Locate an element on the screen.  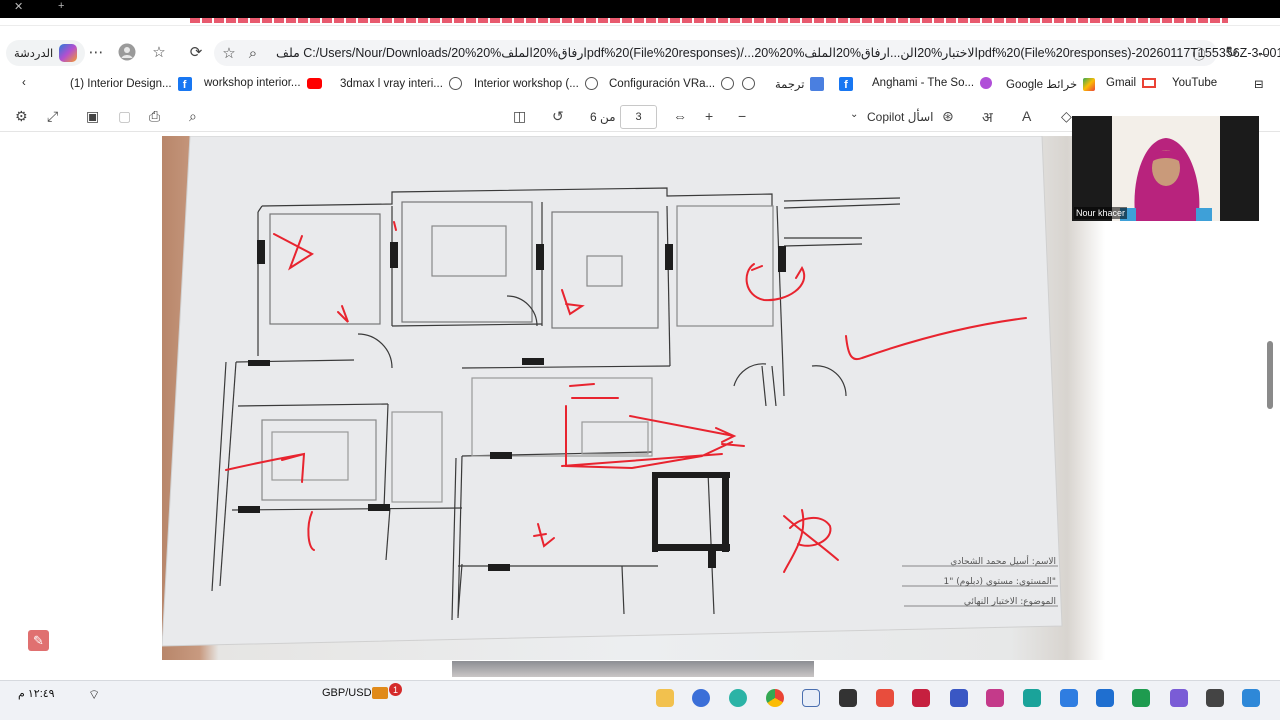
bookmark-label: Gmail is located at coordinates (1121, 83).